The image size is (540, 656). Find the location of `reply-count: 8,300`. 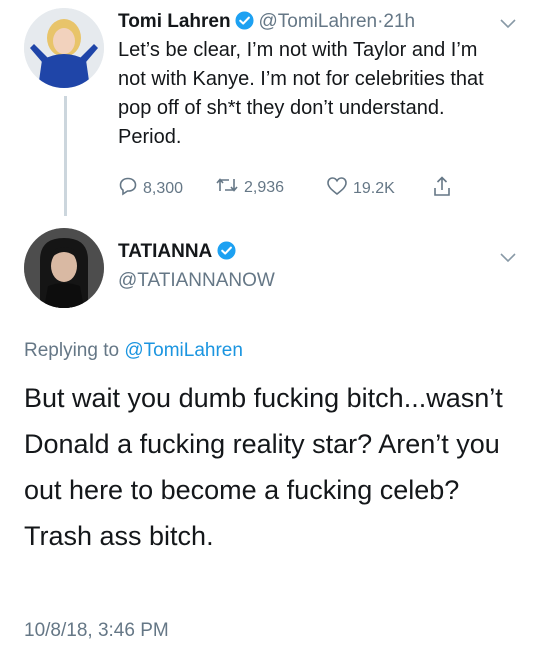

reply-count: 8,300 is located at coordinates (163, 188).